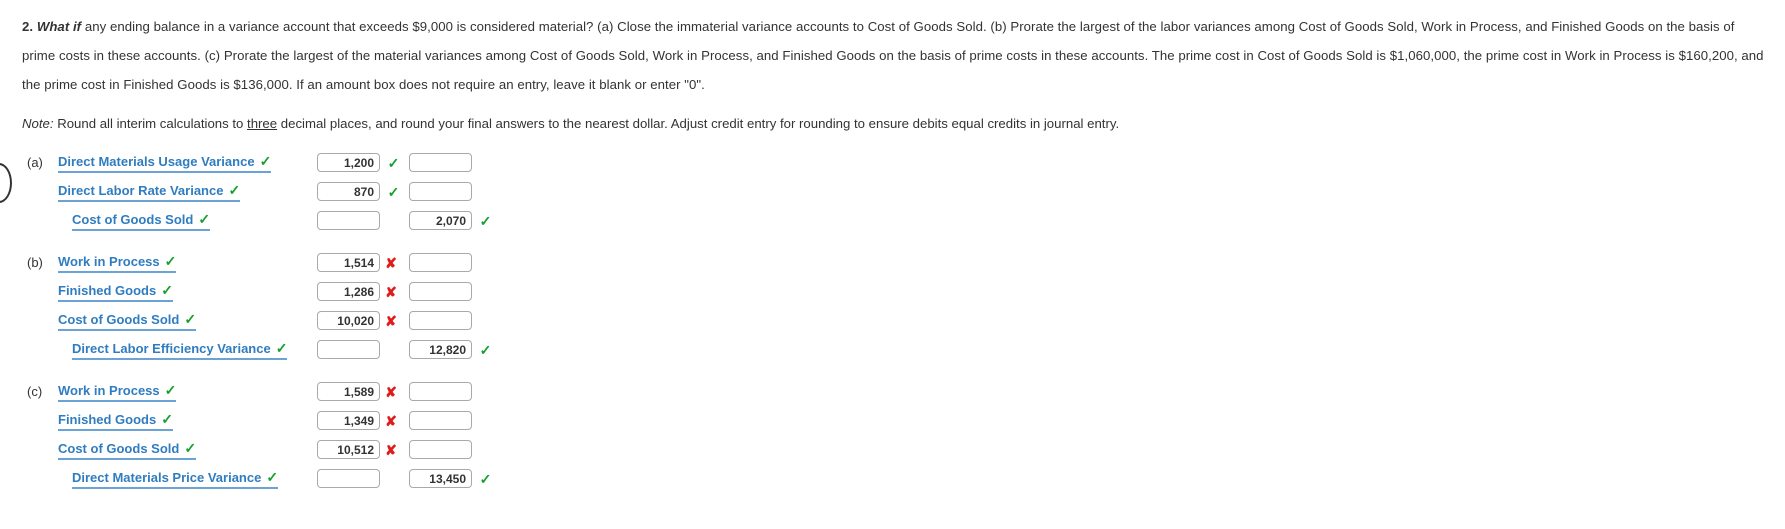  Describe the element at coordinates (903, 162) in the screenshot. I see `journal-entry-row: (a)Direct Materials Usage Variance✓✓` at that location.